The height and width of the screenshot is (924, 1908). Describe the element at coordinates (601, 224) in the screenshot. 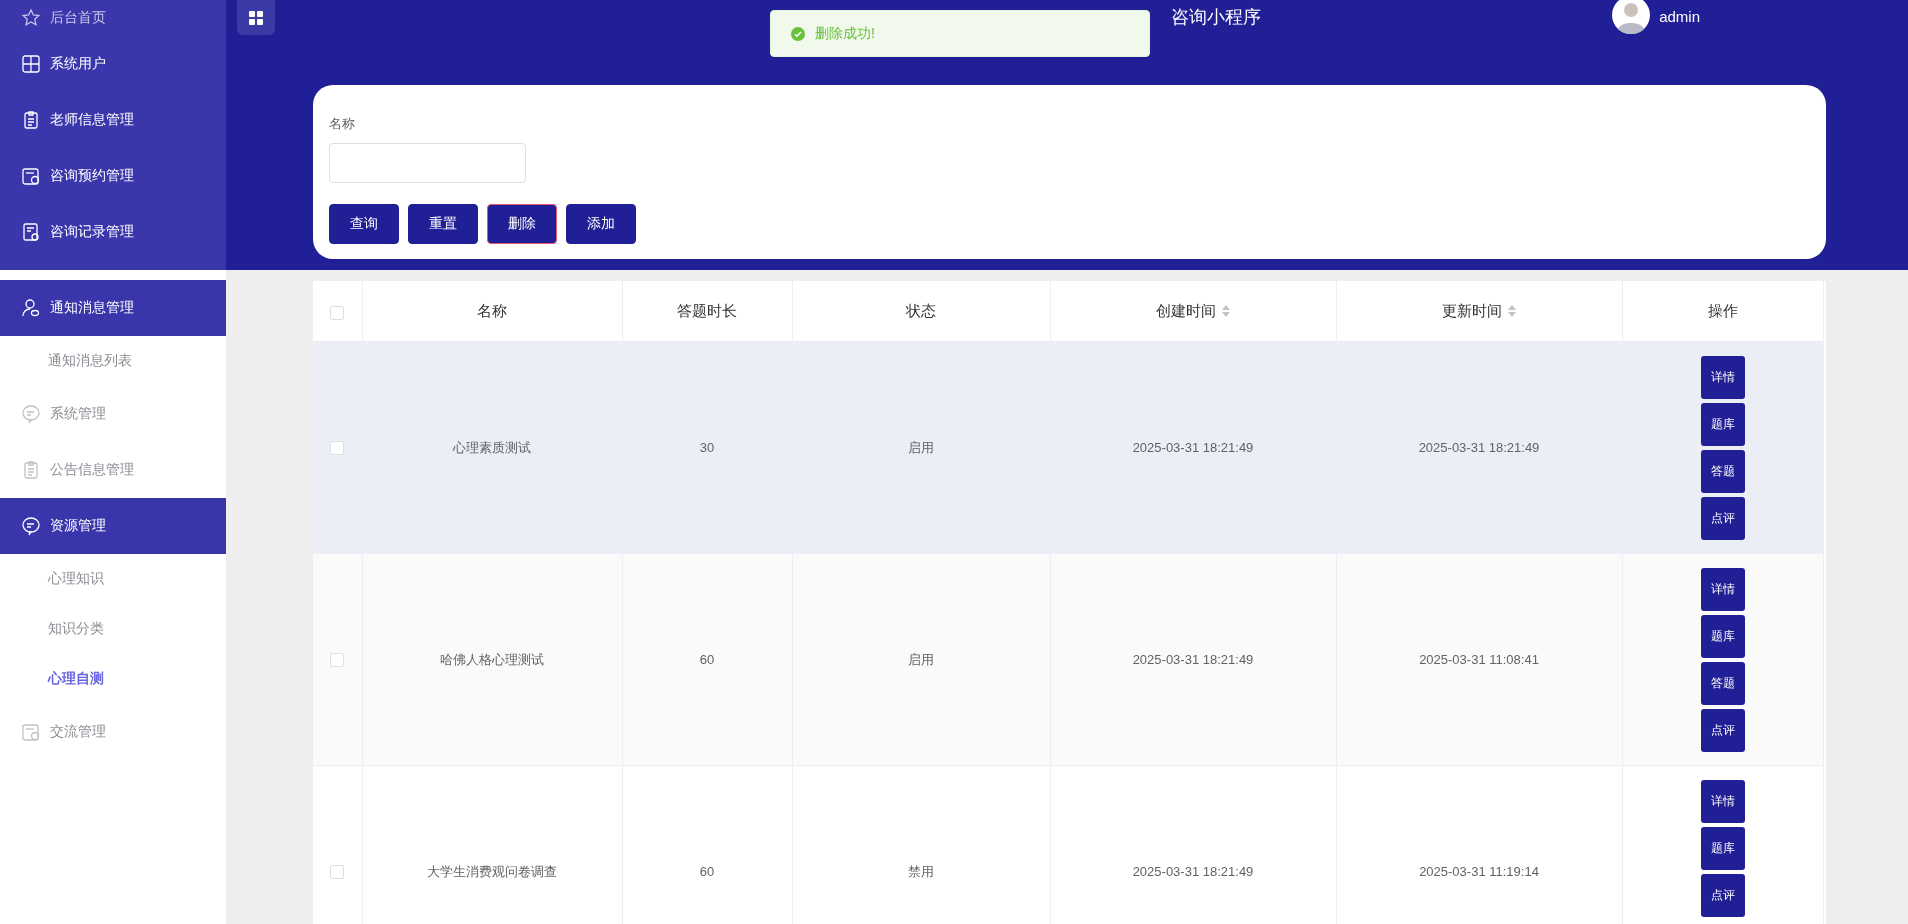

I see `action-button: 添加` at that location.